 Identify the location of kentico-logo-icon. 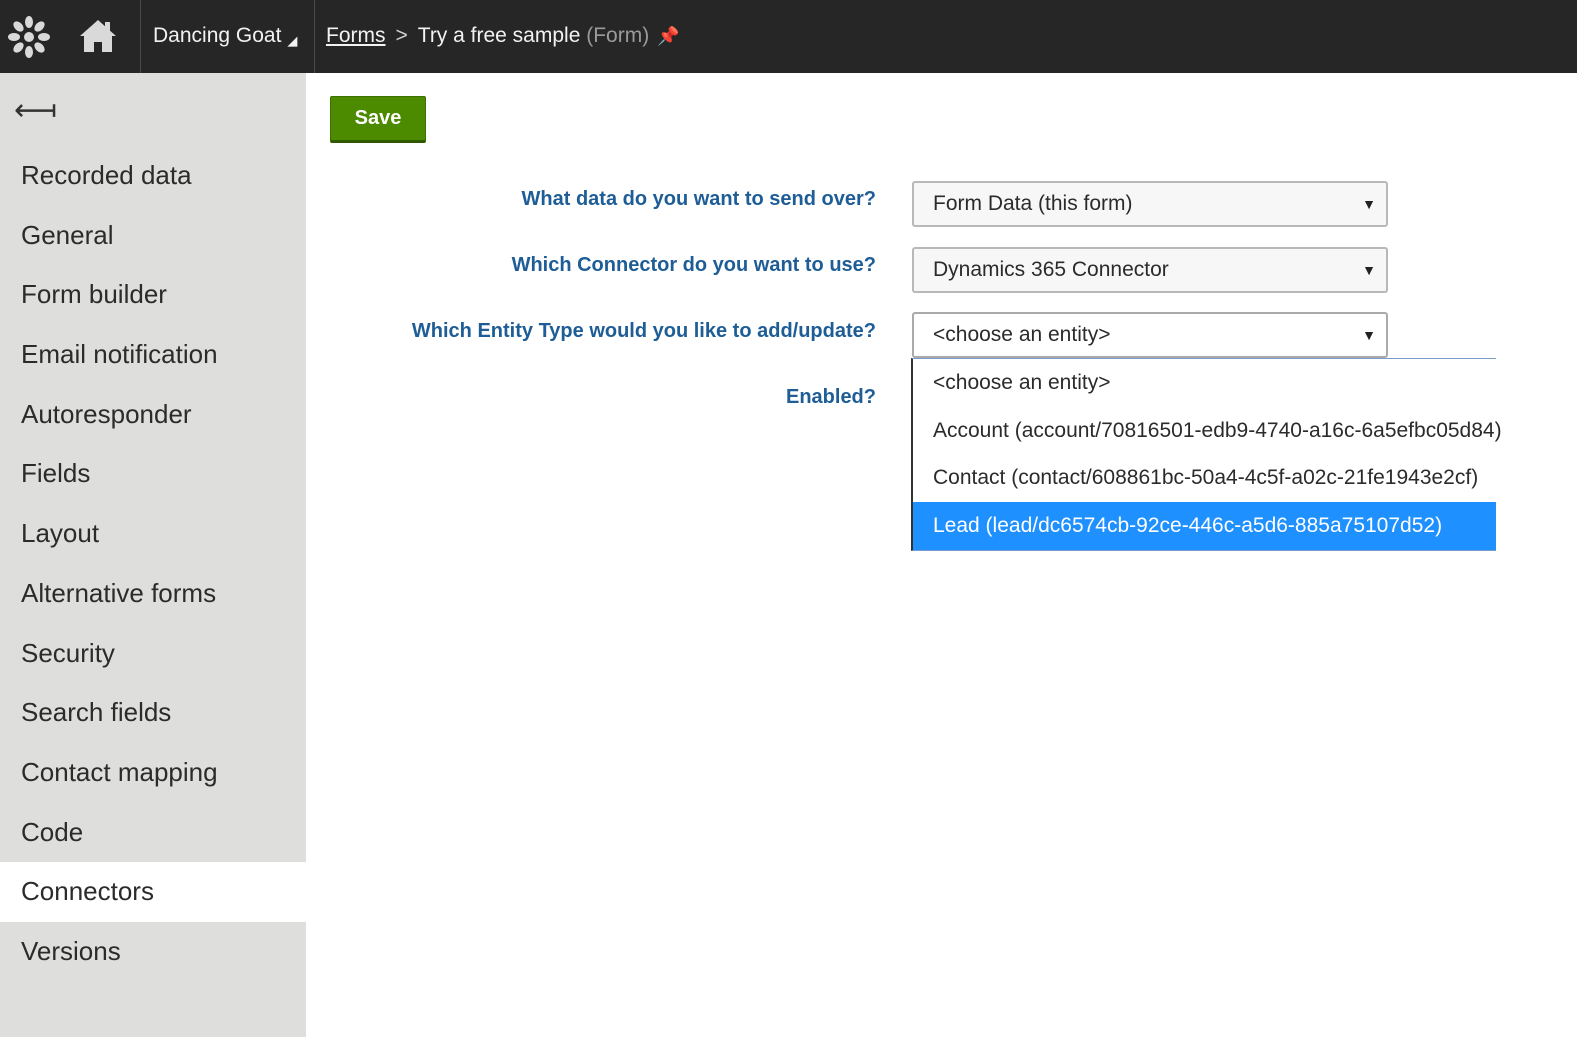
(29, 37).